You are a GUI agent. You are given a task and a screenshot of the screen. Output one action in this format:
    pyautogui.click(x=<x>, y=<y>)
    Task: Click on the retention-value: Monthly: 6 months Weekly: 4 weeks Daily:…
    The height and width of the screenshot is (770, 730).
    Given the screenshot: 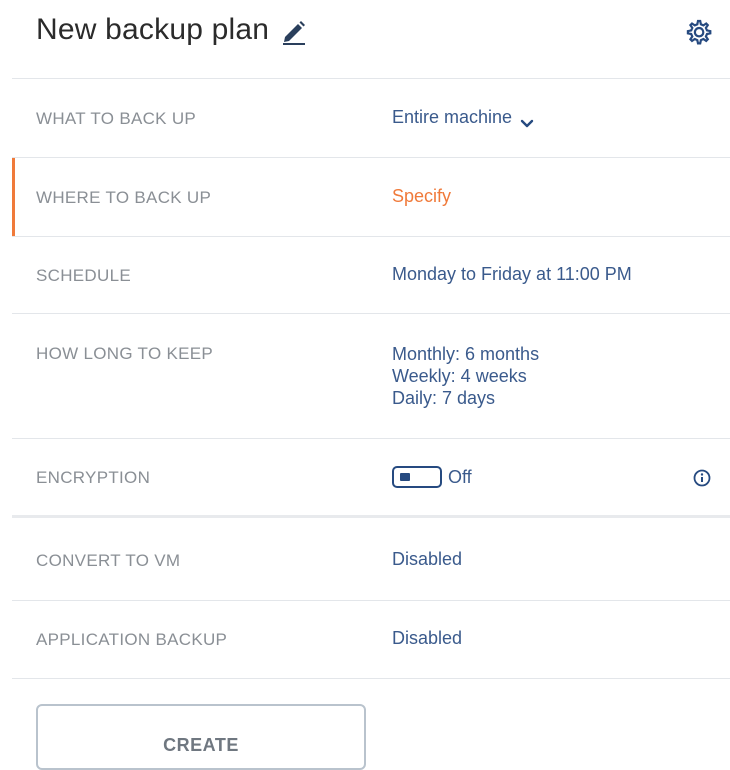 What is the action you would take?
    pyautogui.click(x=465, y=376)
    